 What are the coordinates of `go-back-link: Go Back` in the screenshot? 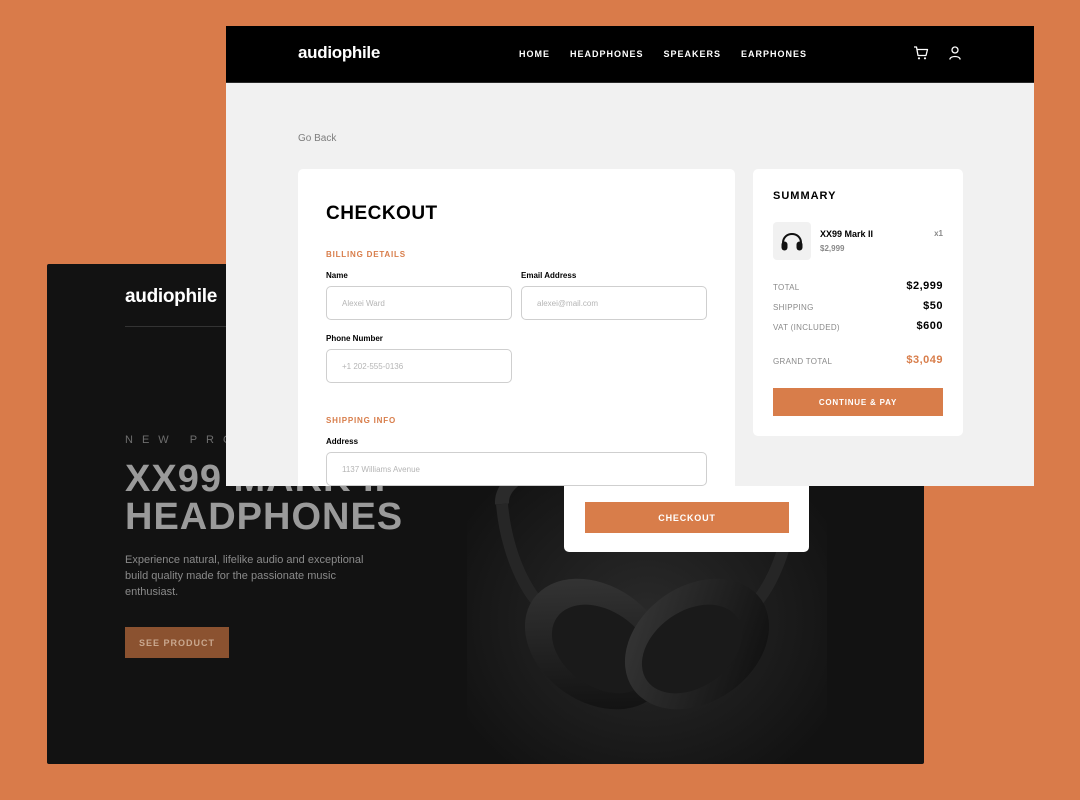 It's located at (317, 138).